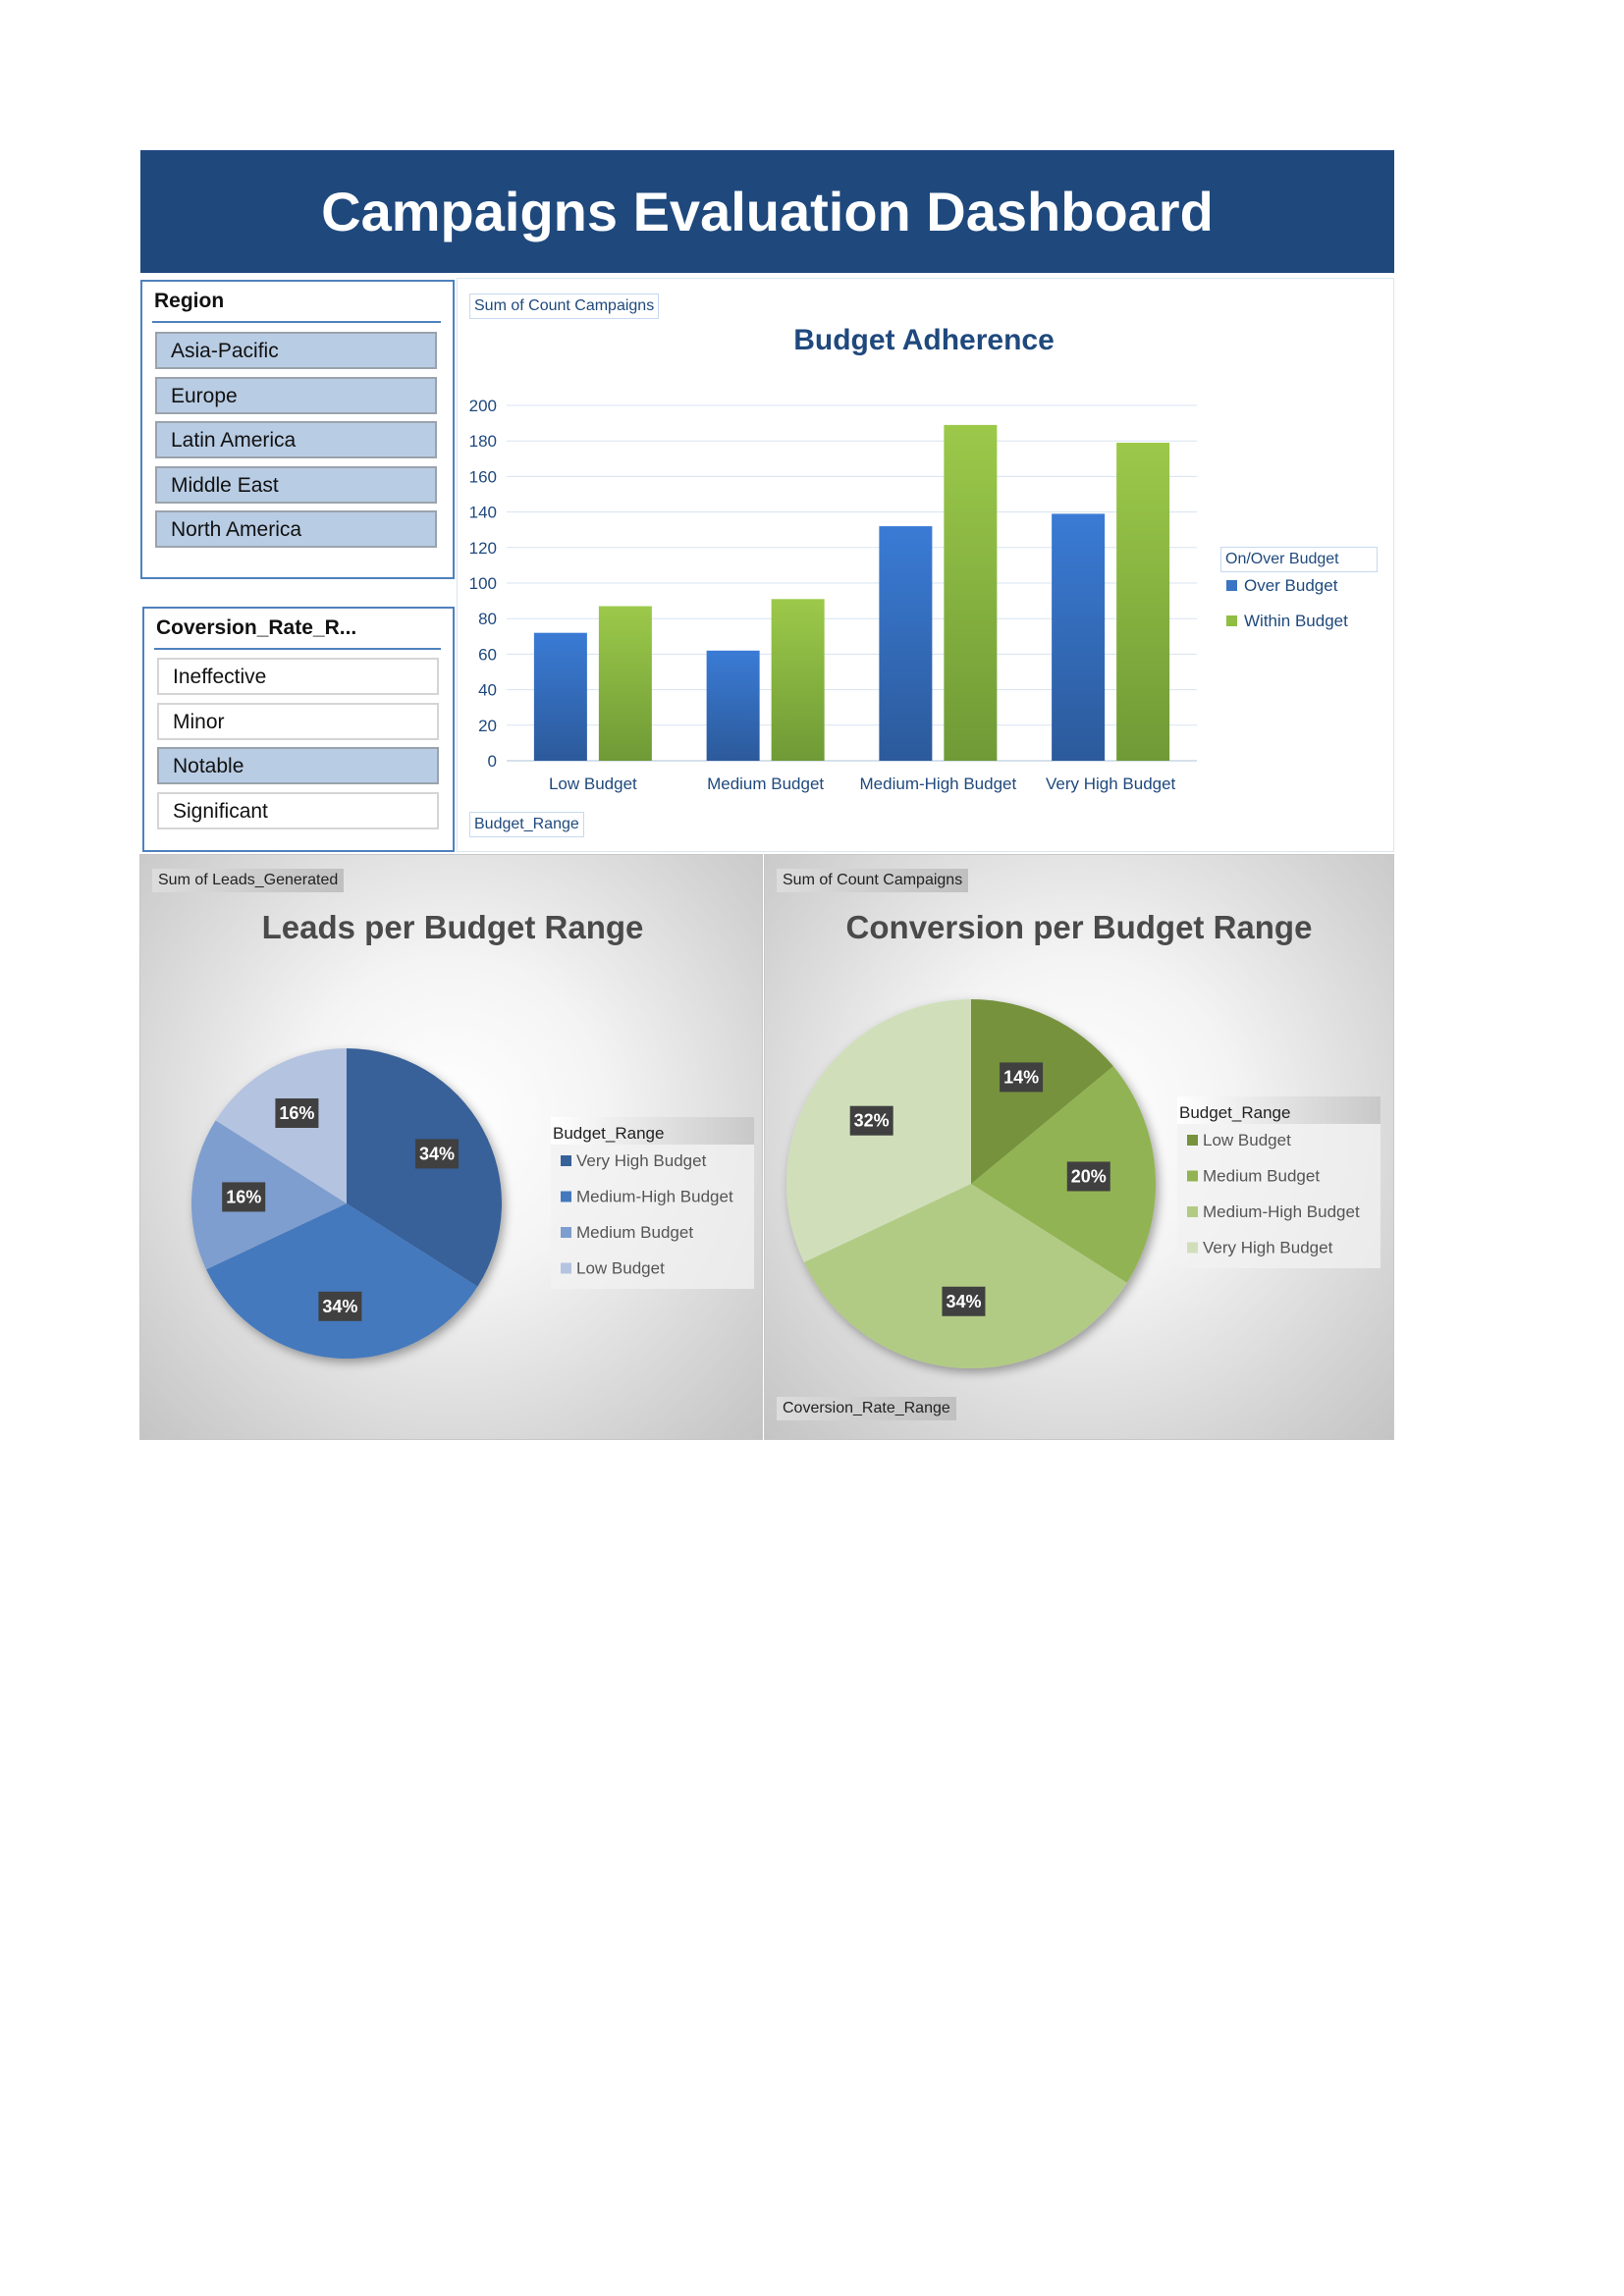  Describe the element at coordinates (296, 485) in the screenshot. I see `slicer-item-middle-east: Middle East` at that location.